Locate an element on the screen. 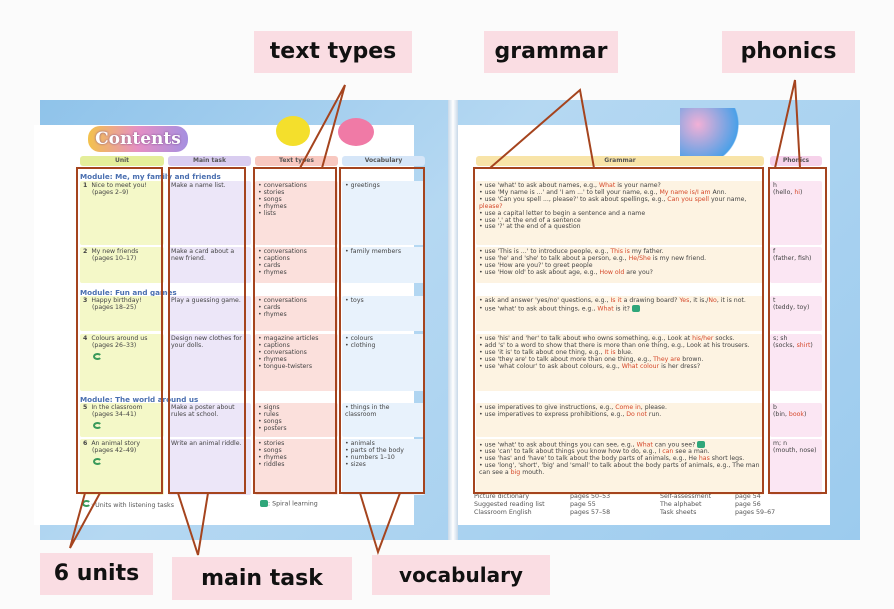 This screenshot has width=894, height=609. phonics-column-box is located at coordinates (797, 330).